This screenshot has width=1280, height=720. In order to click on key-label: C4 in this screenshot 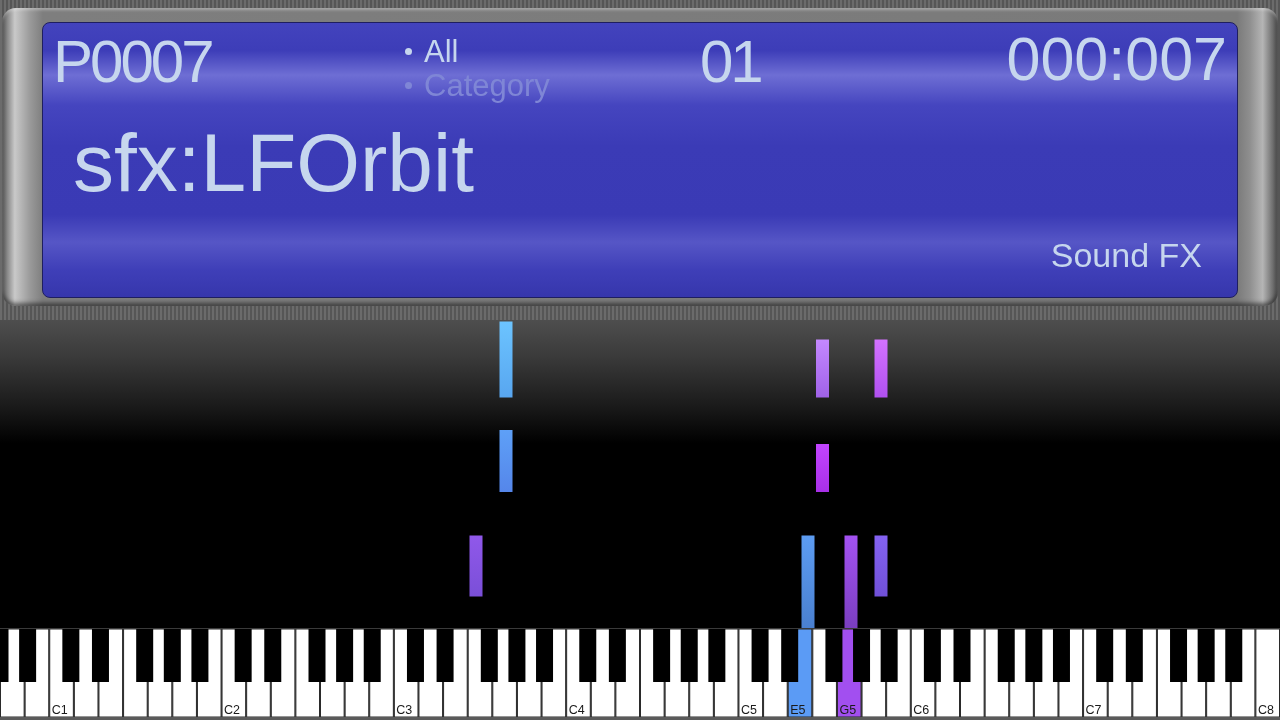, I will do `click(576, 710)`.